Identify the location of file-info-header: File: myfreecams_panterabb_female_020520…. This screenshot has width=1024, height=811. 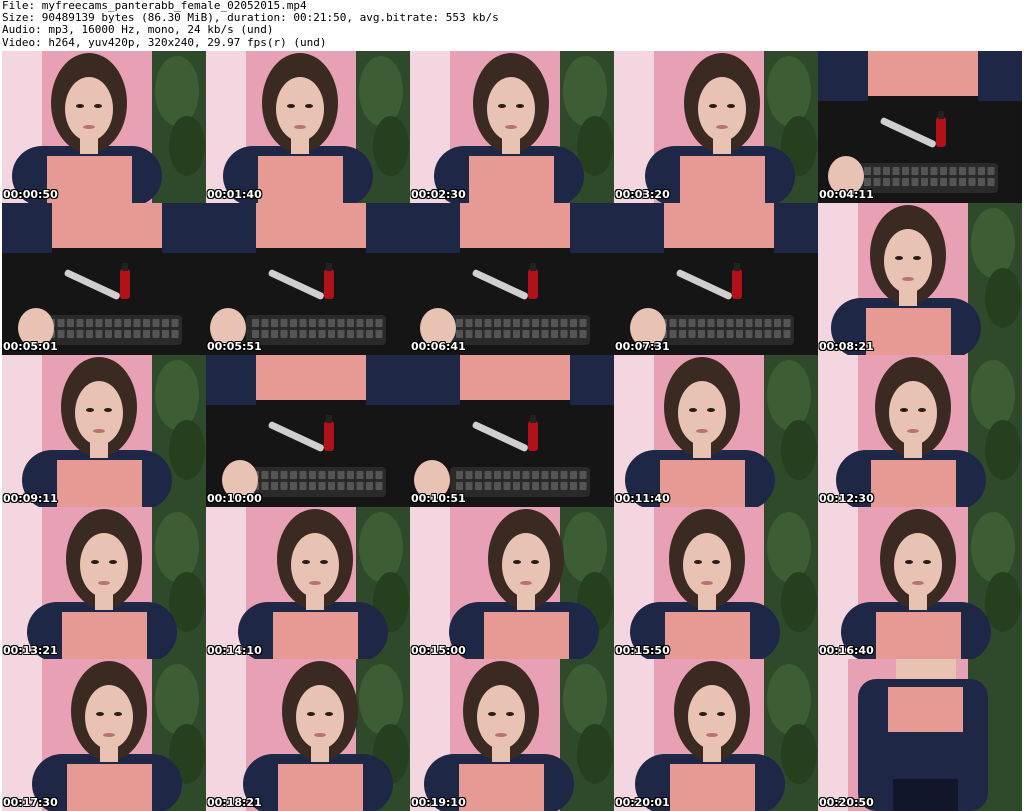
(512, 25).